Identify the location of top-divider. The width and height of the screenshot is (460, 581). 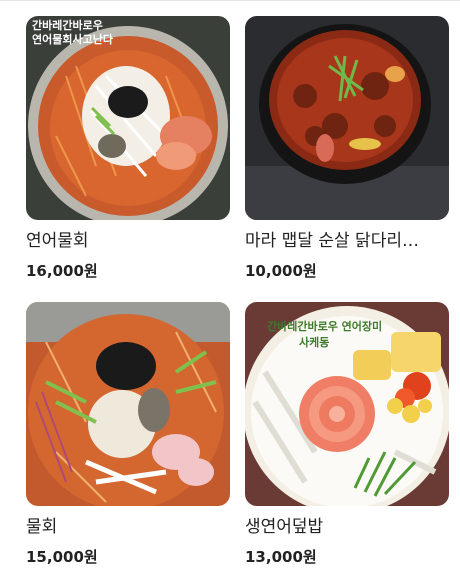
(230, 0).